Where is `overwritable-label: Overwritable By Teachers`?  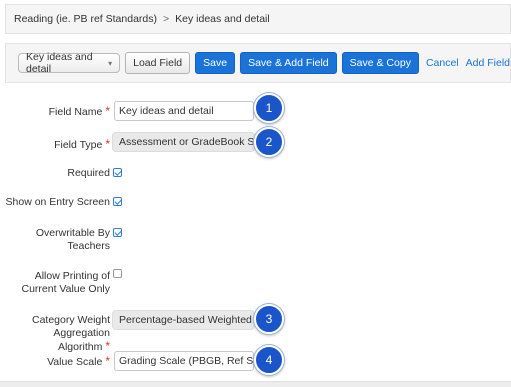
overwritable-label: Overwritable By Teachers is located at coordinates (72, 239).